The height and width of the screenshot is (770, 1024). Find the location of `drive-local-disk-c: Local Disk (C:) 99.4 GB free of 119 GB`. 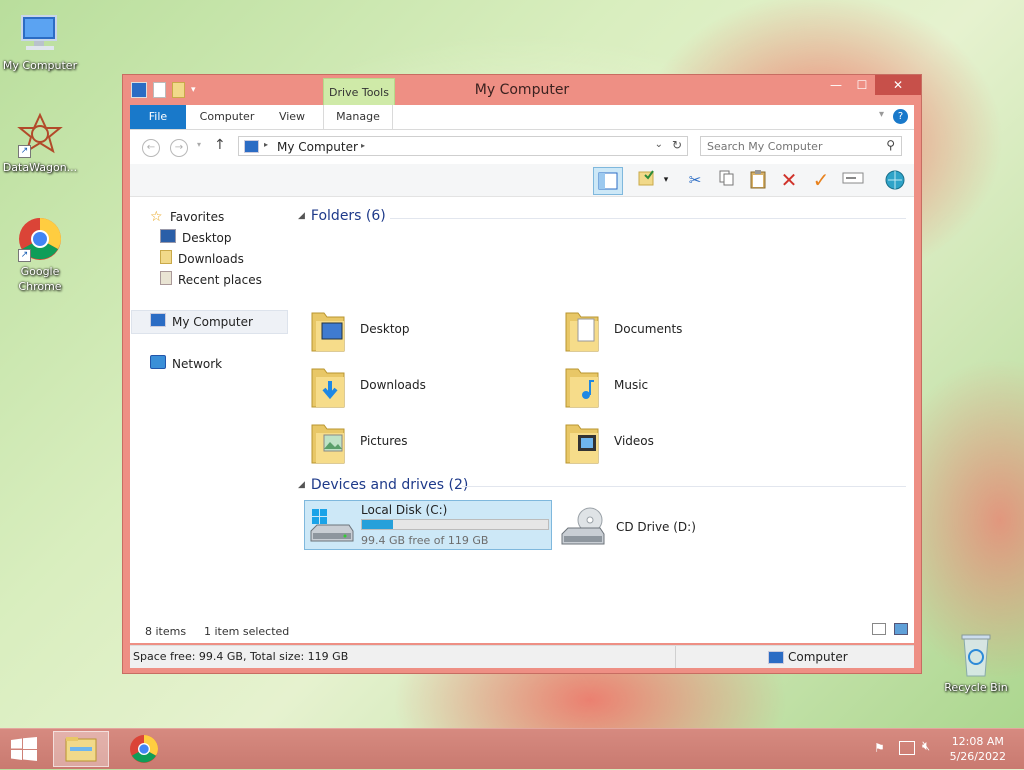

drive-local-disk-c: Local Disk (C:) 99.4 GB free of 119 GB is located at coordinates (428, 525).